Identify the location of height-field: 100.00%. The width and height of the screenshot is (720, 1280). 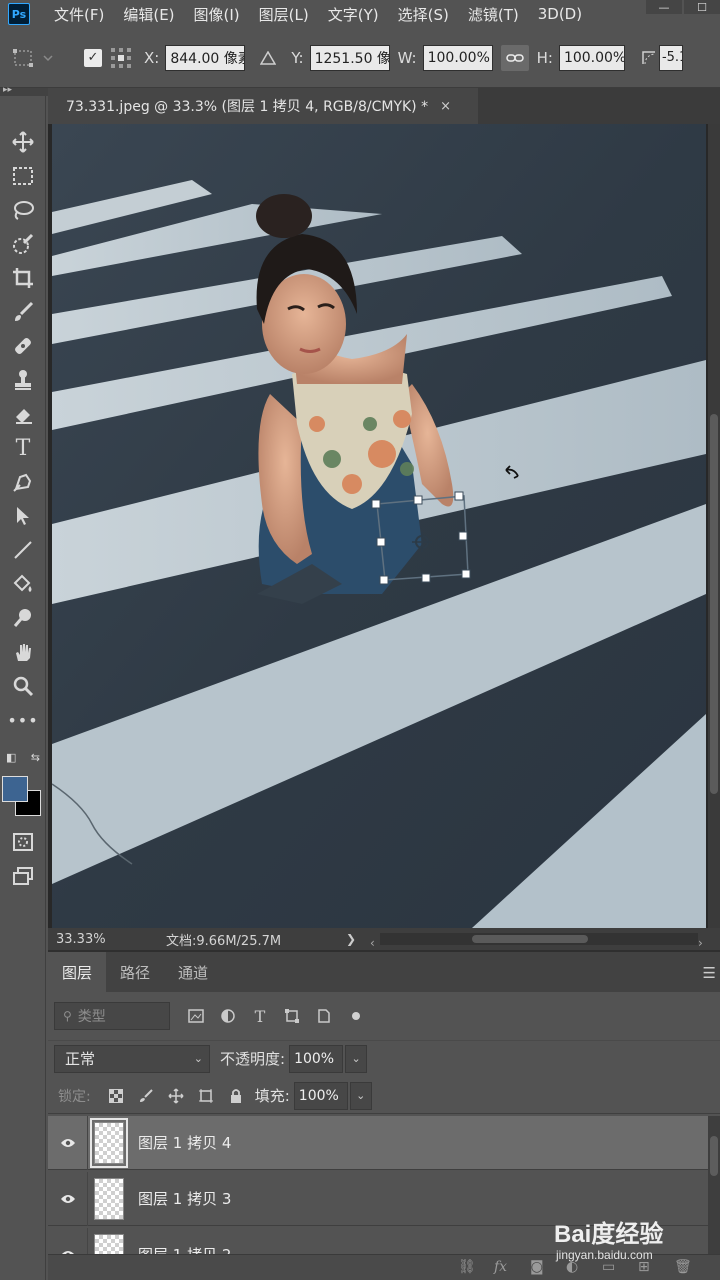
(591, 57).